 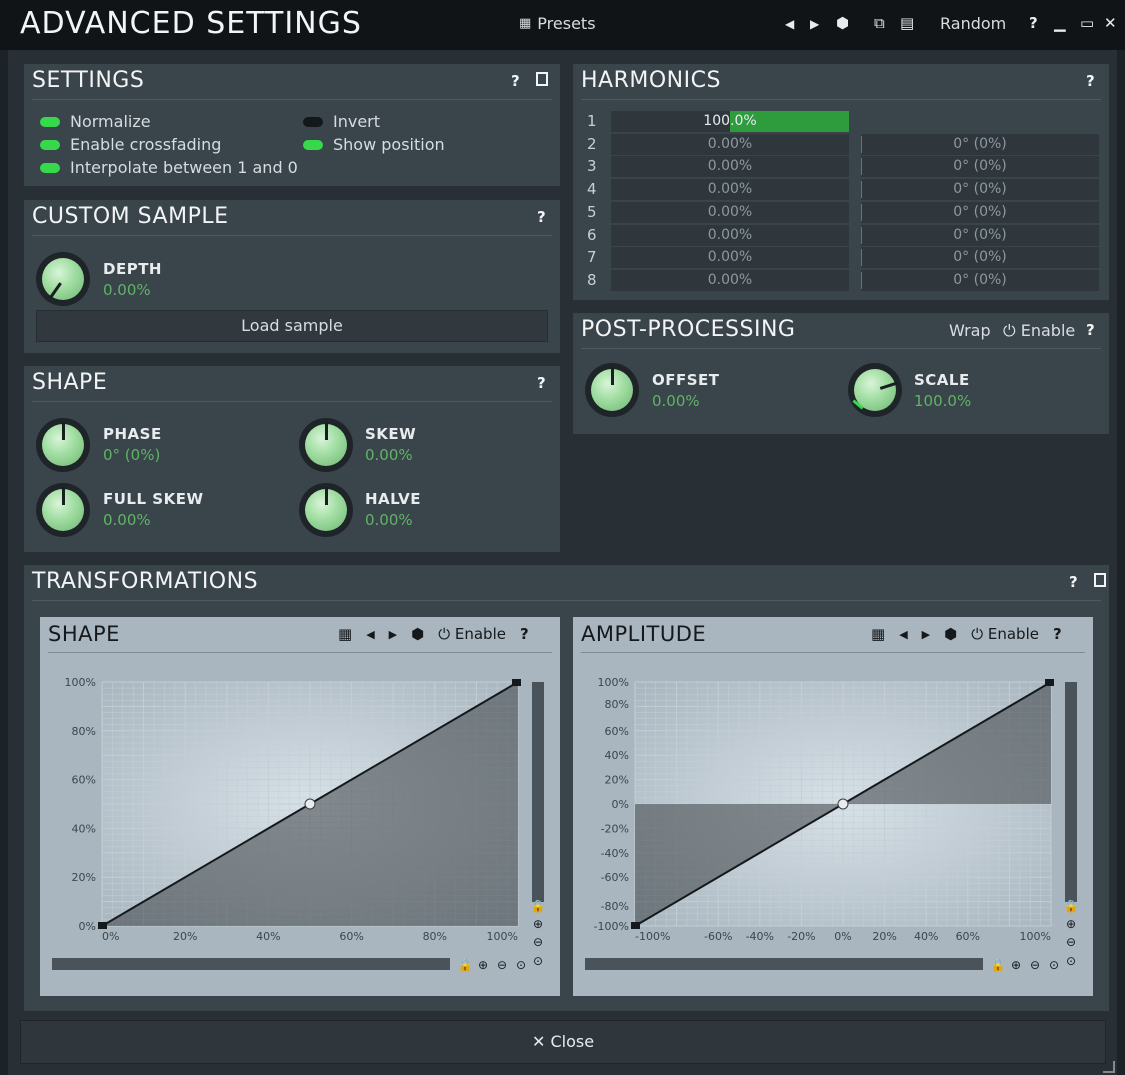 I want to click on toggle-interpolate: Interpolate between 1 and 0, so click(x=169, y=167).